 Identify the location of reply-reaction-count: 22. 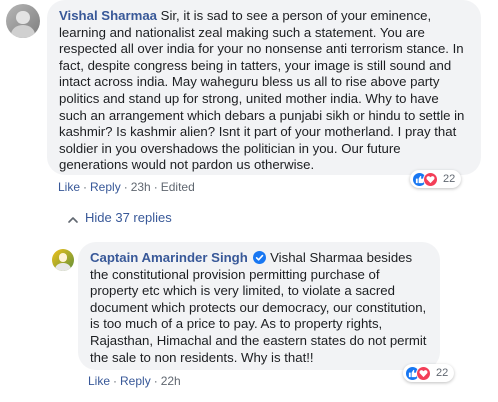
(442, 373).